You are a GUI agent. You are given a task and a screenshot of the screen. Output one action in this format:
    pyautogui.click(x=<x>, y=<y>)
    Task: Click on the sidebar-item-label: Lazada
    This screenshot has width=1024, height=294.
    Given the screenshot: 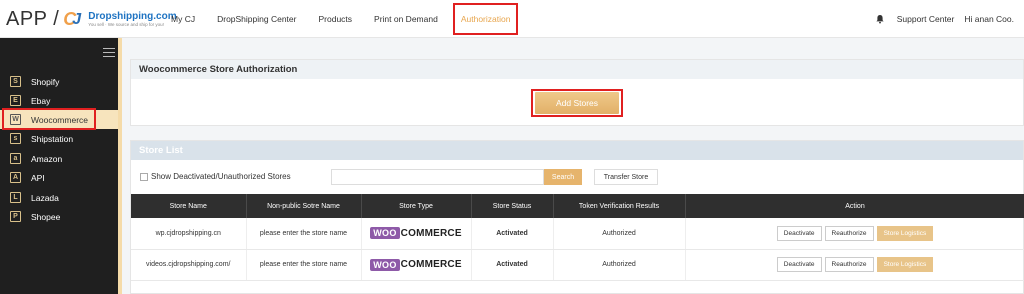 What is the action you would take?
    pyautogui.click(x=45, y=197)
    